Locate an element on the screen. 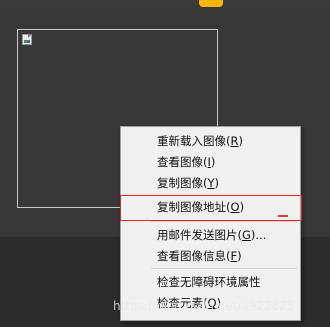  menu-item-copy-image: 复制图像(Y) is located at coordinates (210, 183).